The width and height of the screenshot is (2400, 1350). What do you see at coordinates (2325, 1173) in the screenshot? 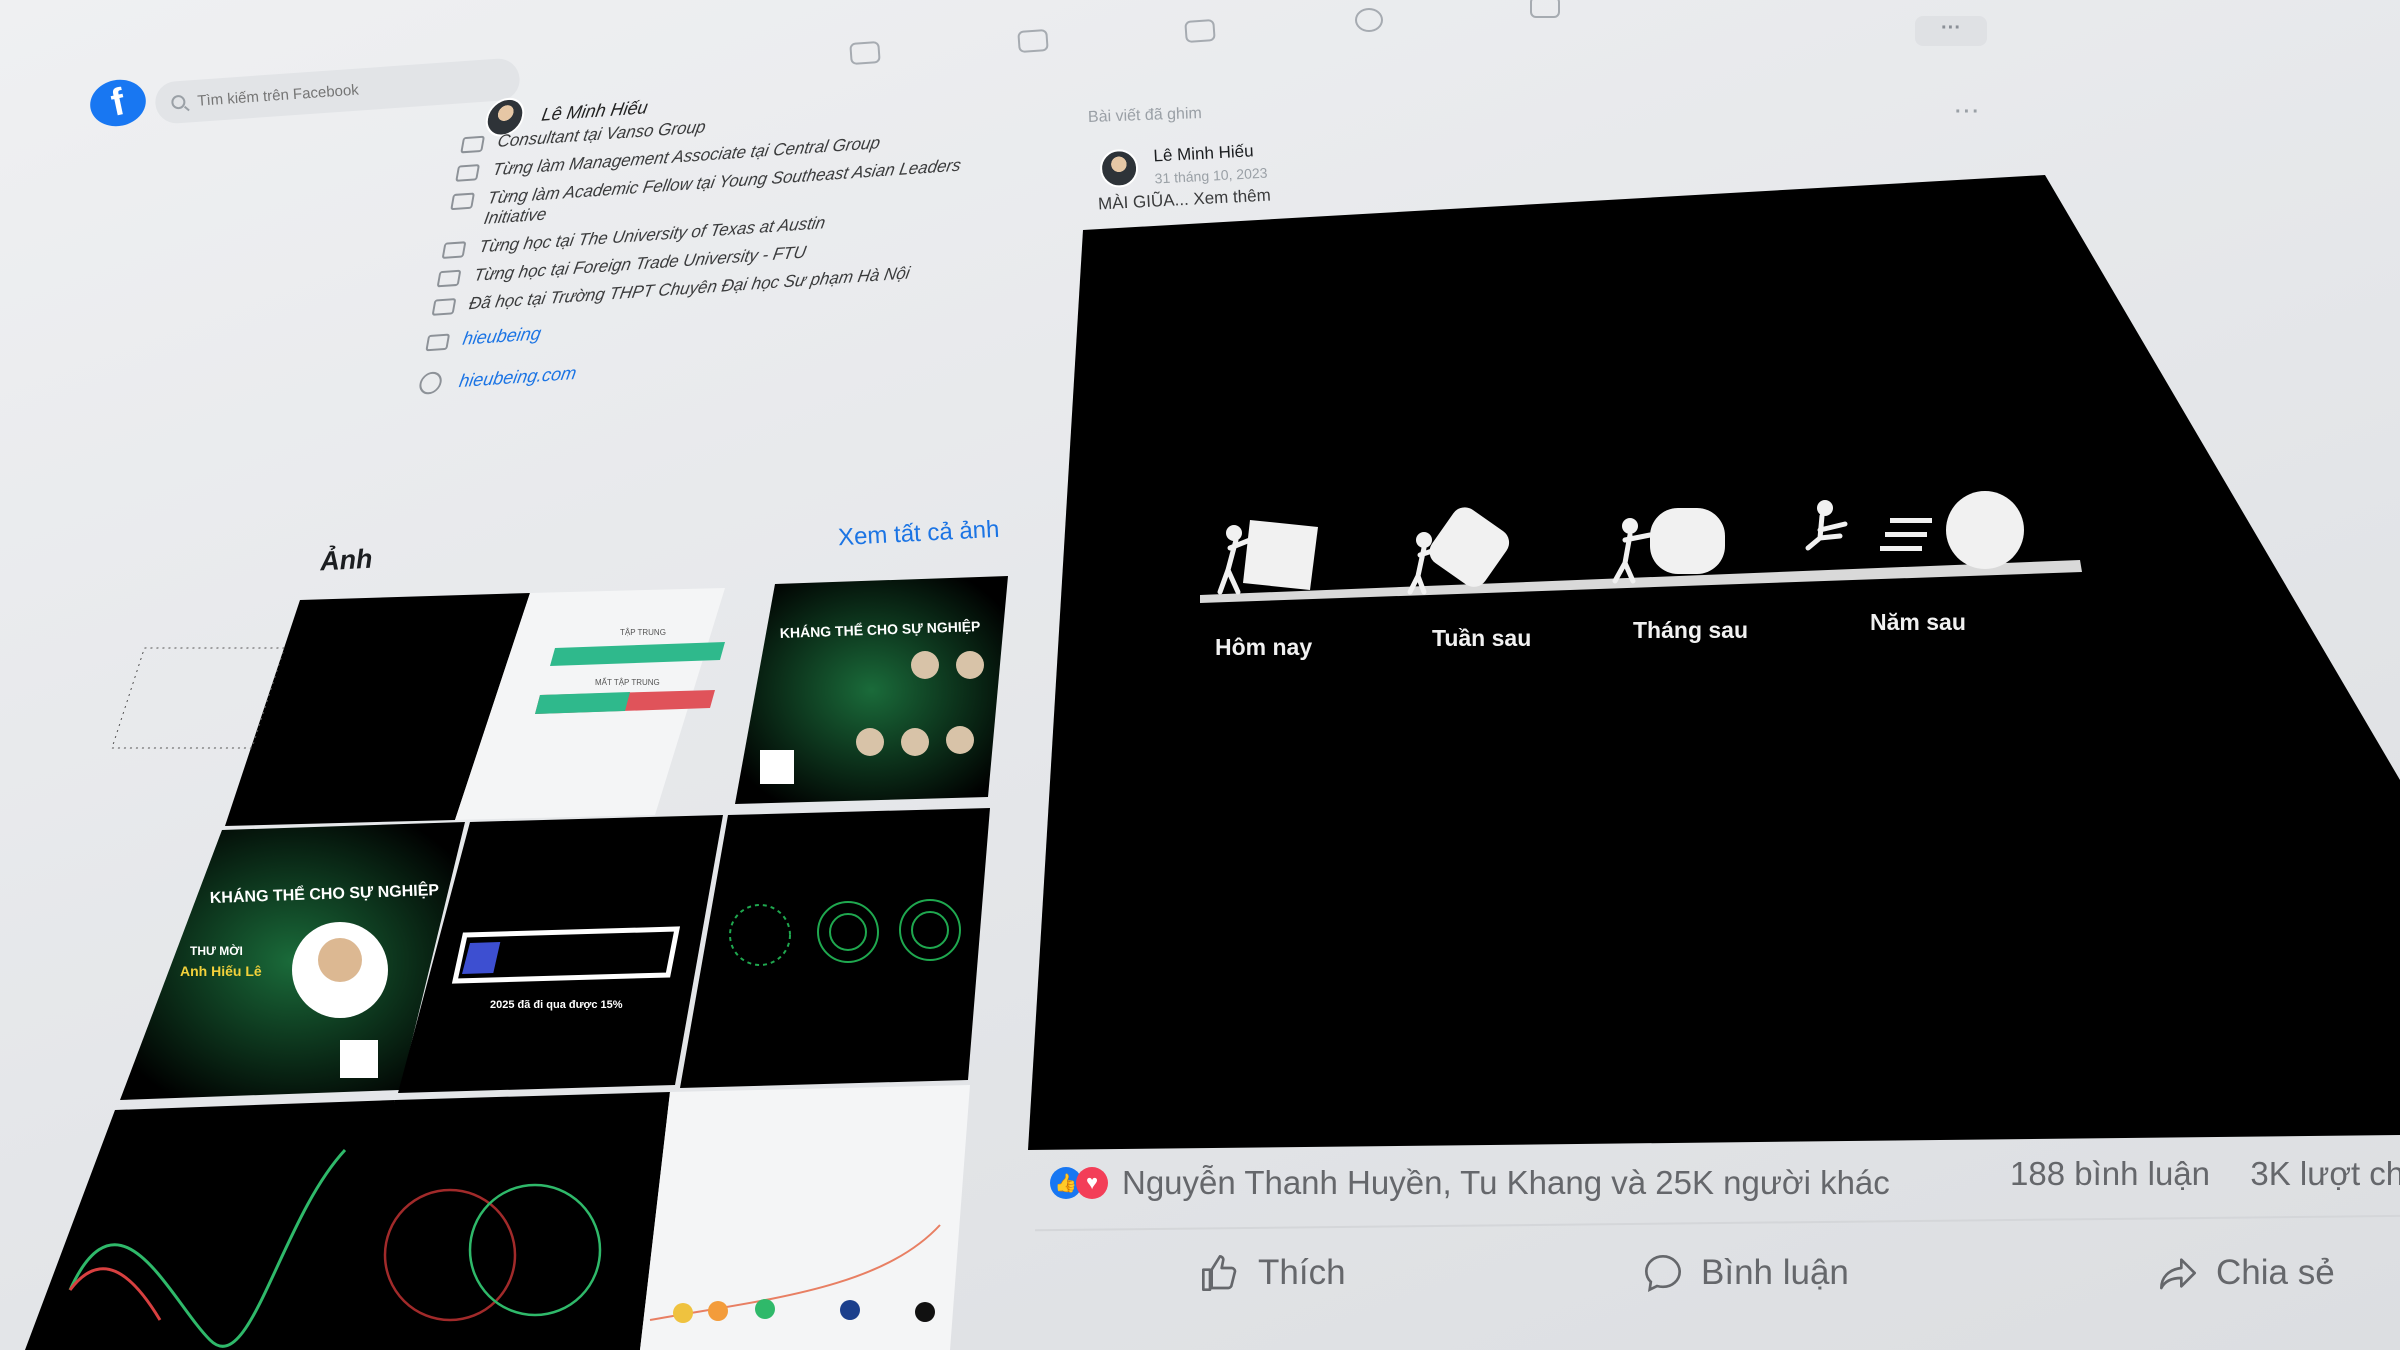
I see `shares-count: 3K lượt chia sẻ` at bounding box center [2325, 1173].